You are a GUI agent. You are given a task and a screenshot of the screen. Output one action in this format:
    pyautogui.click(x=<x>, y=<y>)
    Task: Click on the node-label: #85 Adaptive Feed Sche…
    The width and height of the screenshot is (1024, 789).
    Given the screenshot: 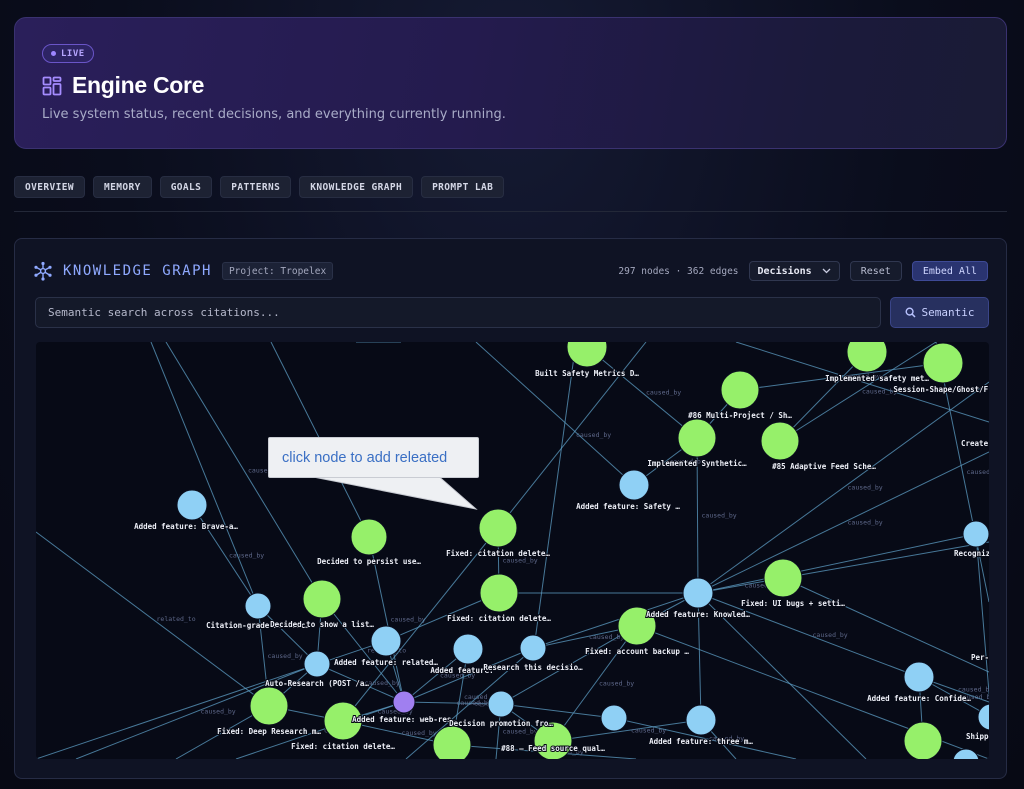 What is the action you would take?
    pyautogui.click(x=824, y=466)
    